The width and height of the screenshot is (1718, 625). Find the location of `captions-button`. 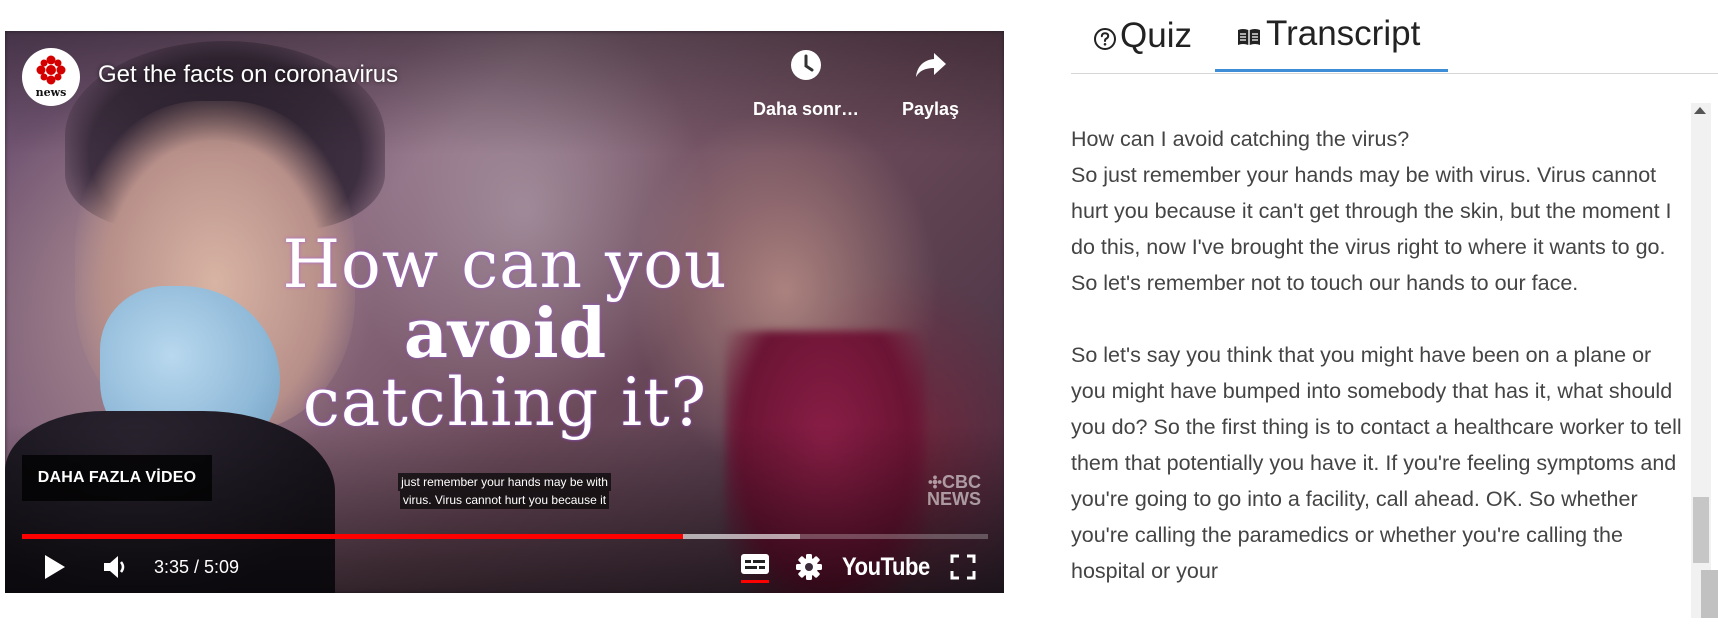

captions-button is located at coordinates (755, 567).